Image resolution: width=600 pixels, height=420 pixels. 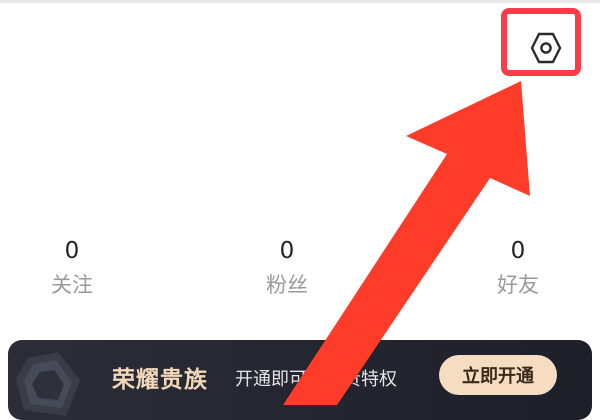 What do you see at coordinates (518, 251) in the screenshot?
I see `stat-friends-count: 0` at bounding box center [518, 251].